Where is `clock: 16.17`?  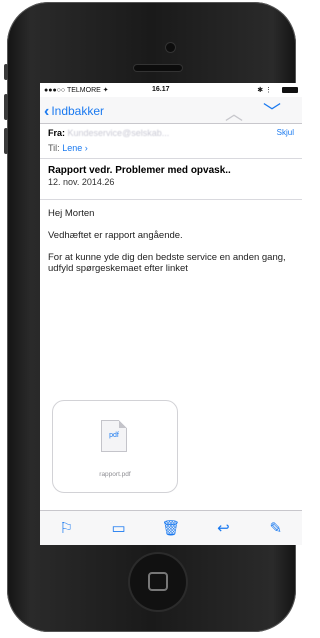
clock: 16.17 is located at coordinates (161, 89).